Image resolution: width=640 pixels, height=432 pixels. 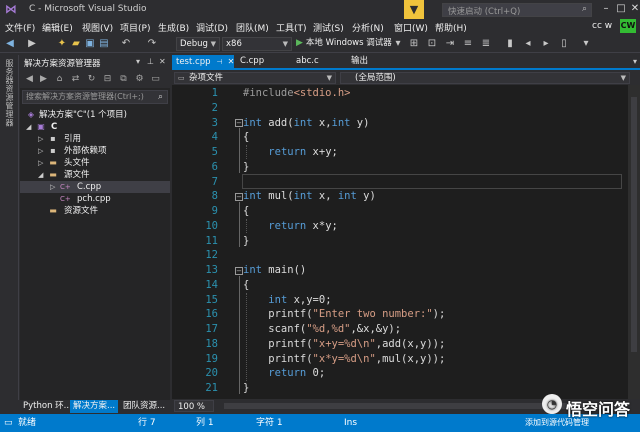 I want to click on menu-project: 项目(P), so click(x=135, y=27).